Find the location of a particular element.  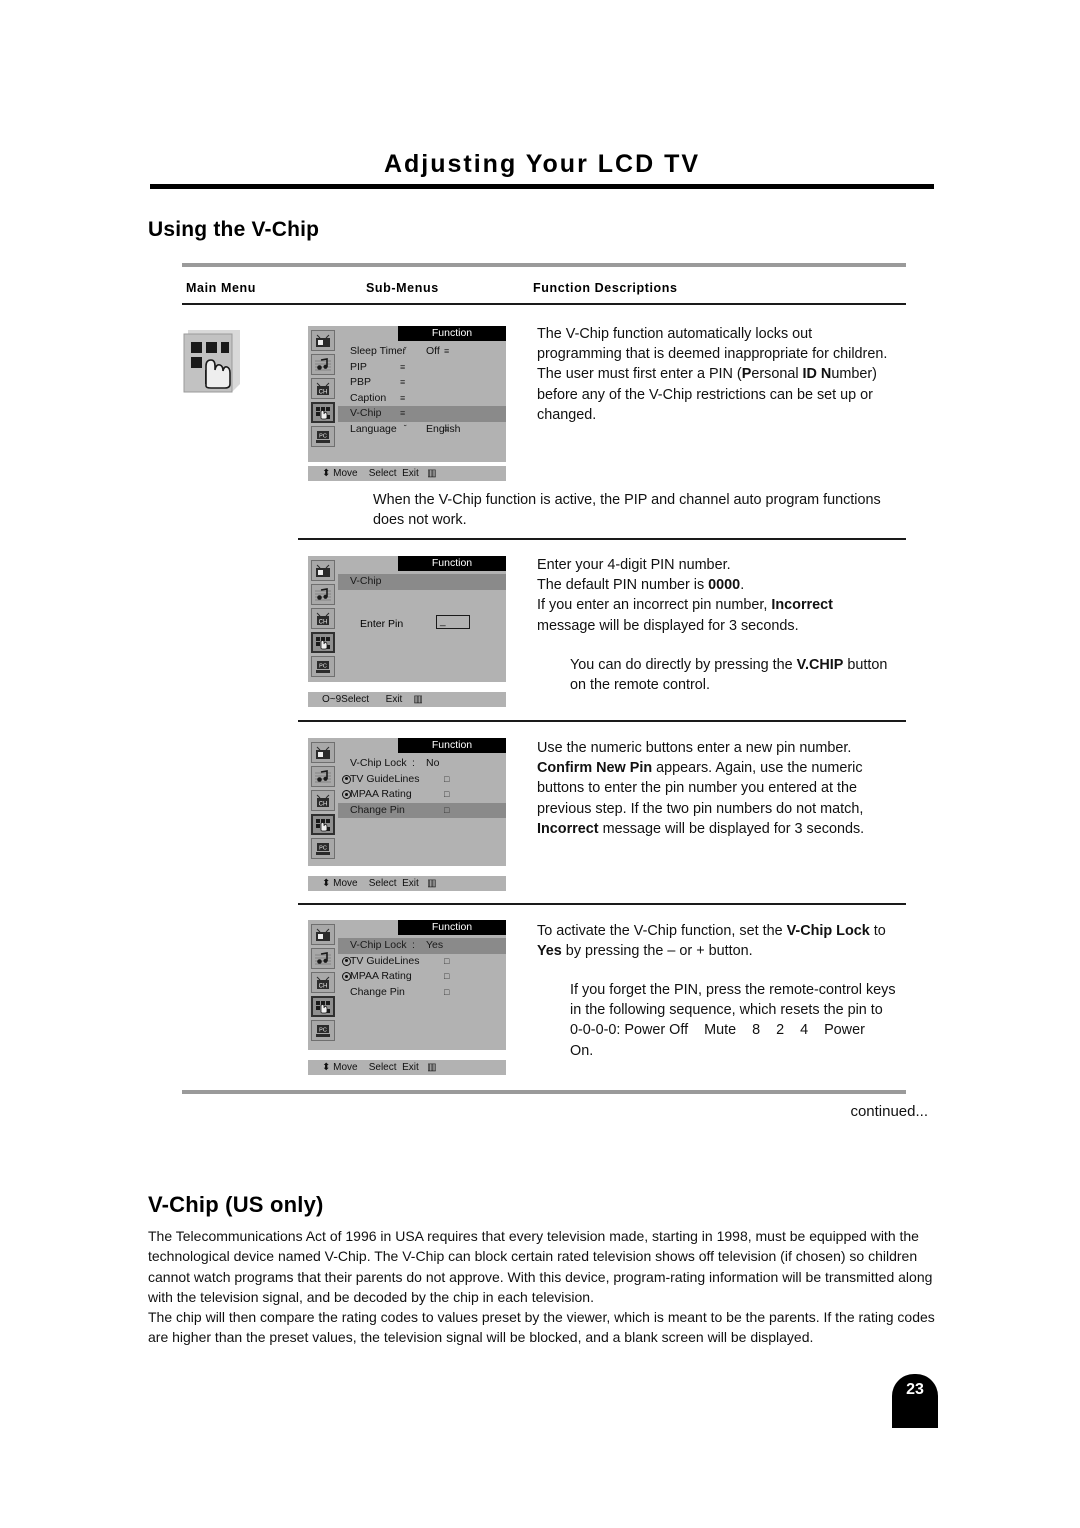

osd-item-label: MPAA Rating is located at coordinates (381, 976).